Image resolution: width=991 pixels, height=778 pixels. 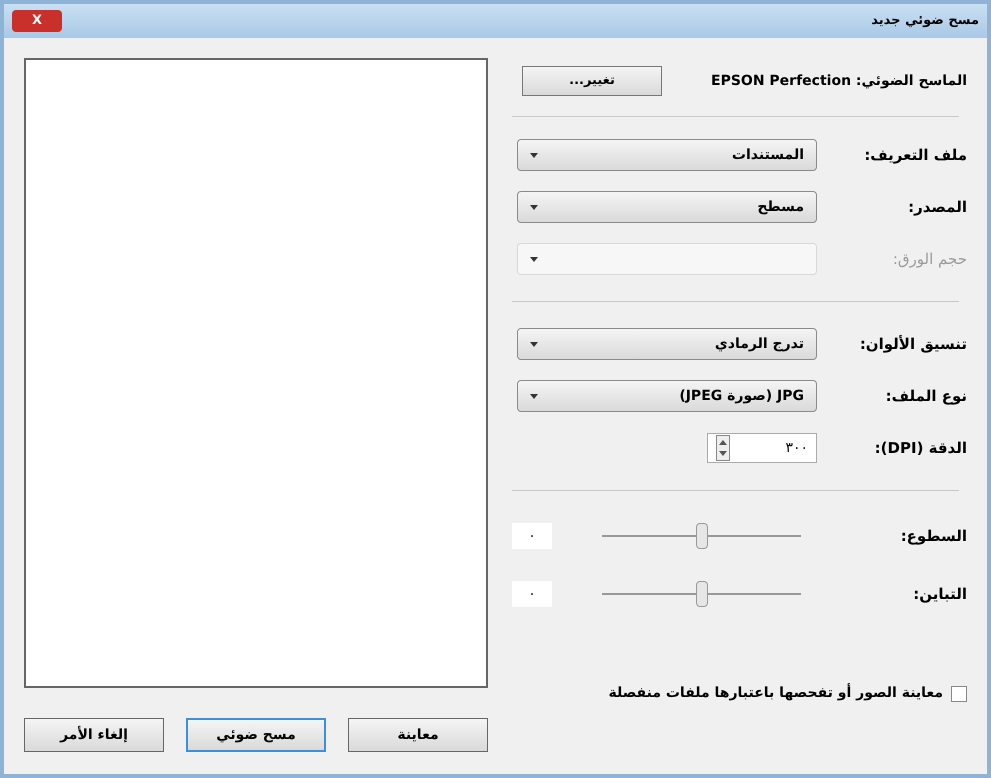 I want to click on dropdown: المستندات, so click(x=667, y=155).